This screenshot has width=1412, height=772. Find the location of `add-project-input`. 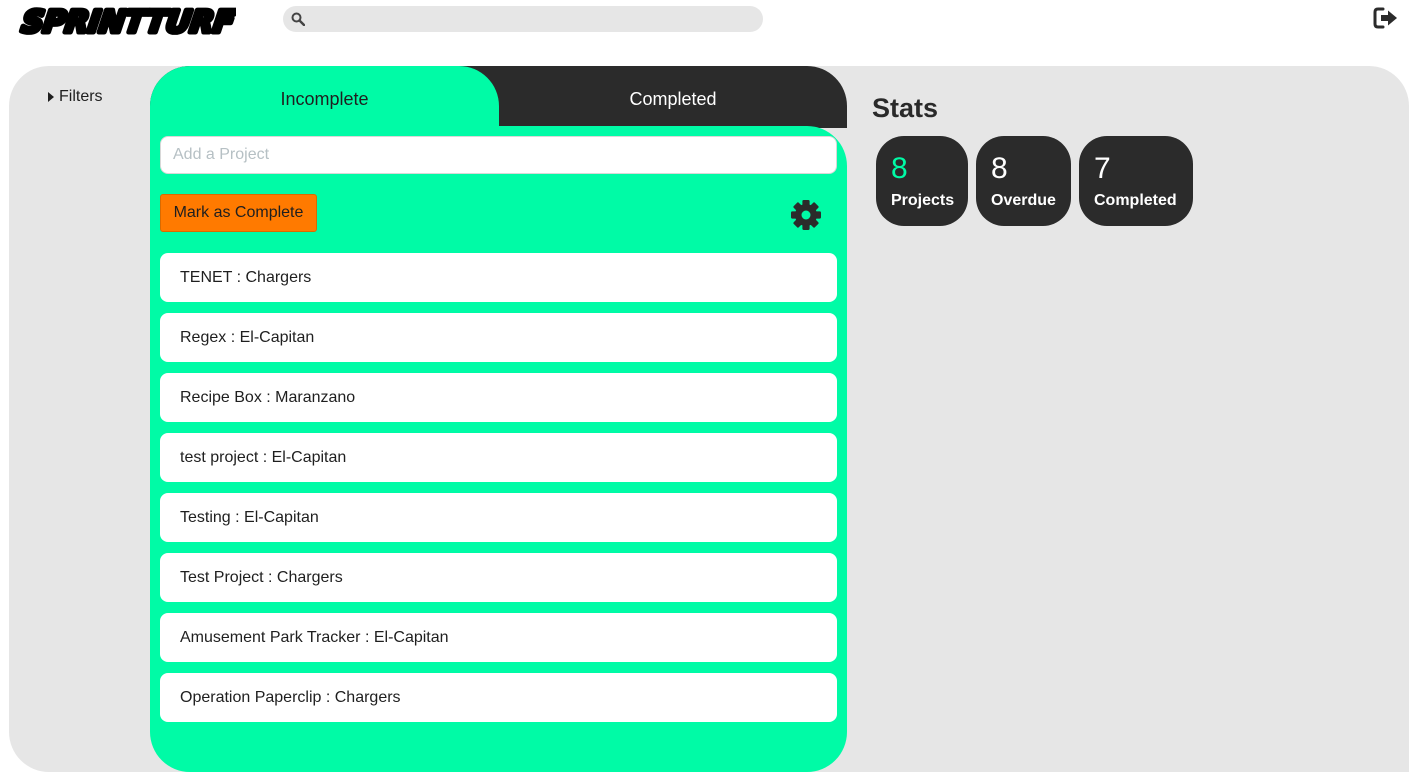

add-project-input is located at coordinates (498, 155).